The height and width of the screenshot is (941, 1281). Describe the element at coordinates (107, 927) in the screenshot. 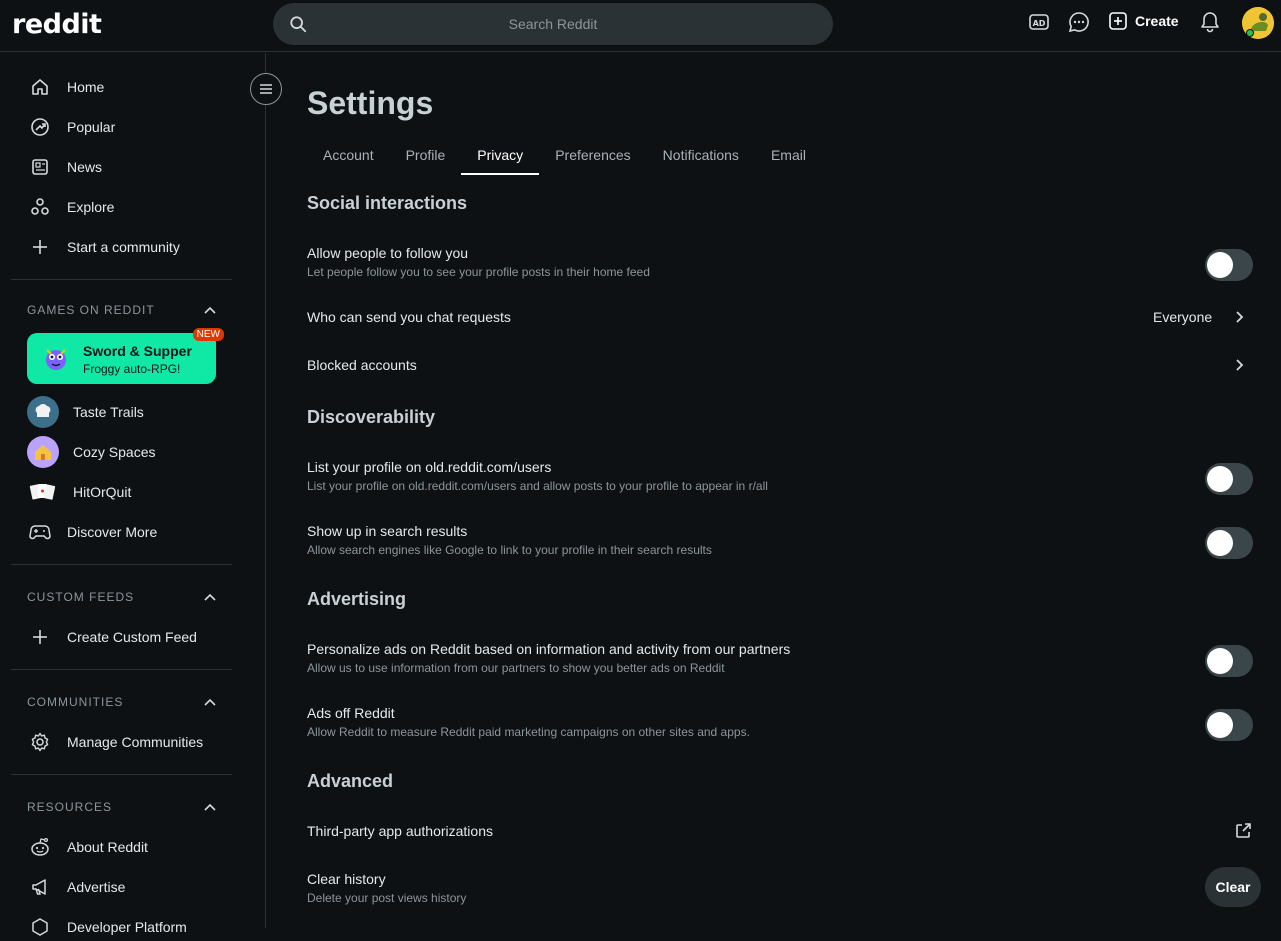

I see `sidebar-item-developer-platform: Developer Platform` at that location.